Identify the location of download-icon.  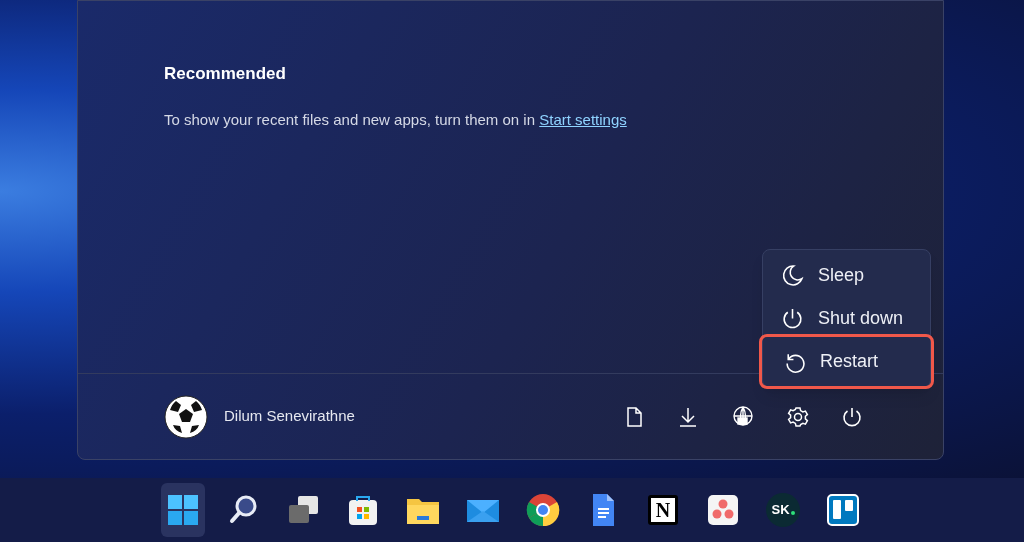
(688, 416).